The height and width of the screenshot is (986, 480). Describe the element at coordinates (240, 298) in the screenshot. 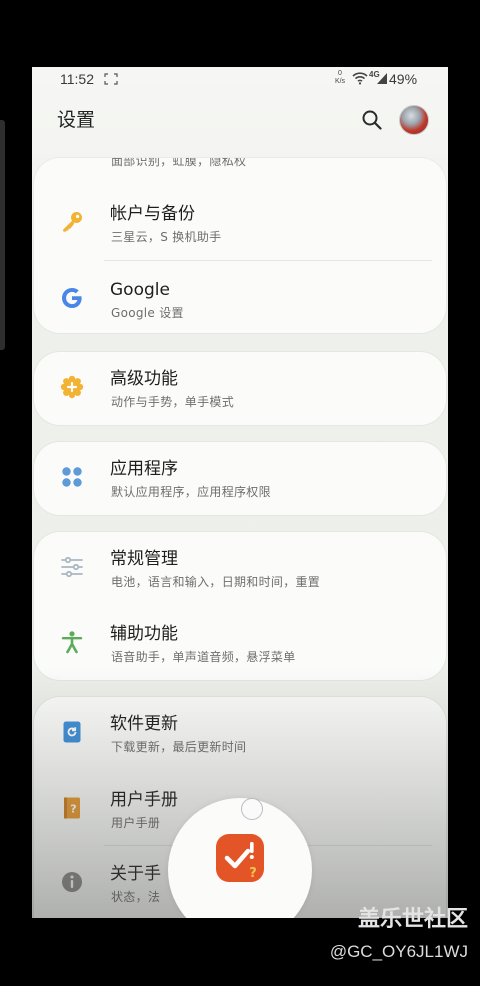

I see `settings-item-google: Google Google 设置` at that location.